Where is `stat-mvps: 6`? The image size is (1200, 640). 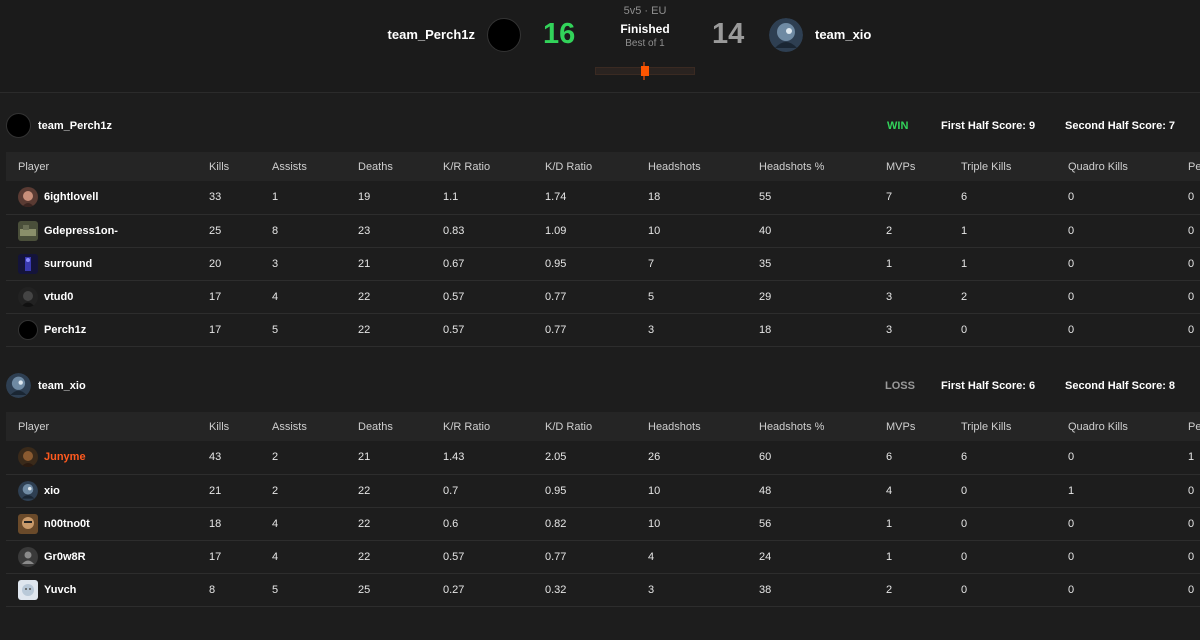
stat-mvps: 6 is located at coordinates (889, 457).